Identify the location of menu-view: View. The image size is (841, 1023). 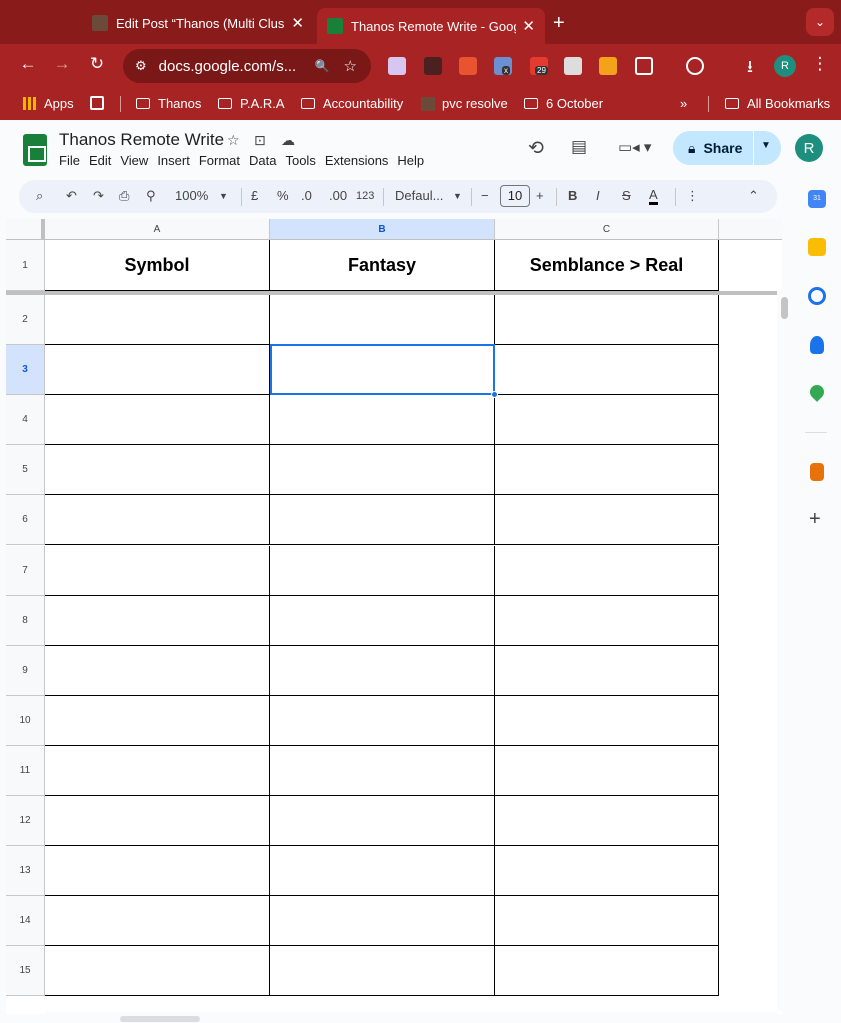
(134, 160).